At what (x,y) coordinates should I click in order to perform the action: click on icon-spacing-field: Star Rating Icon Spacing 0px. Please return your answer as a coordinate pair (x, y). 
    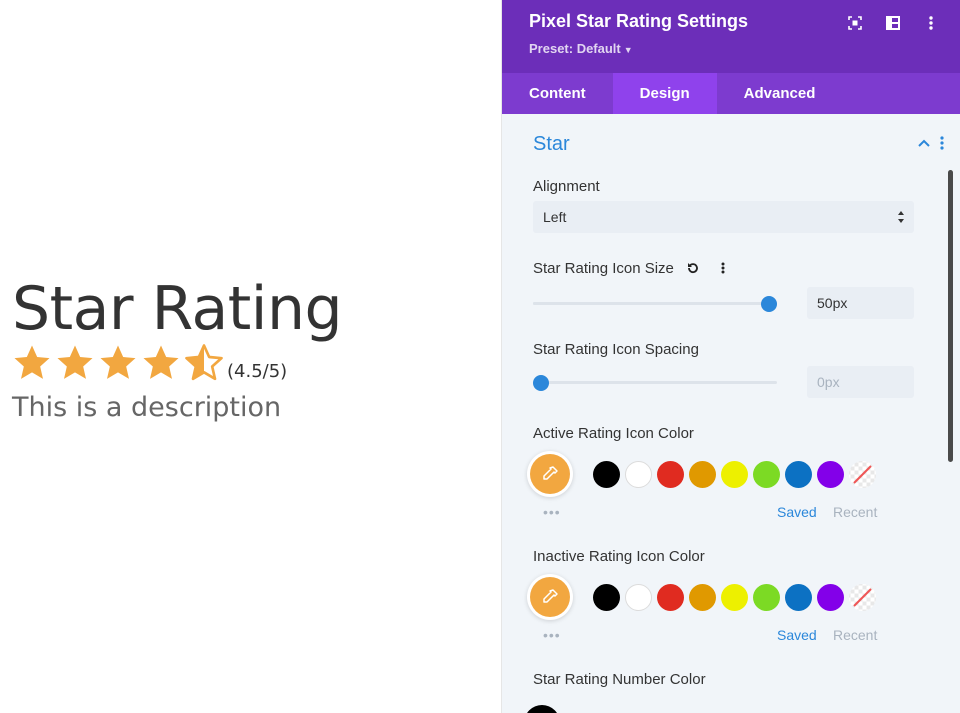
    Looking at the image, I should click on (723, 369).